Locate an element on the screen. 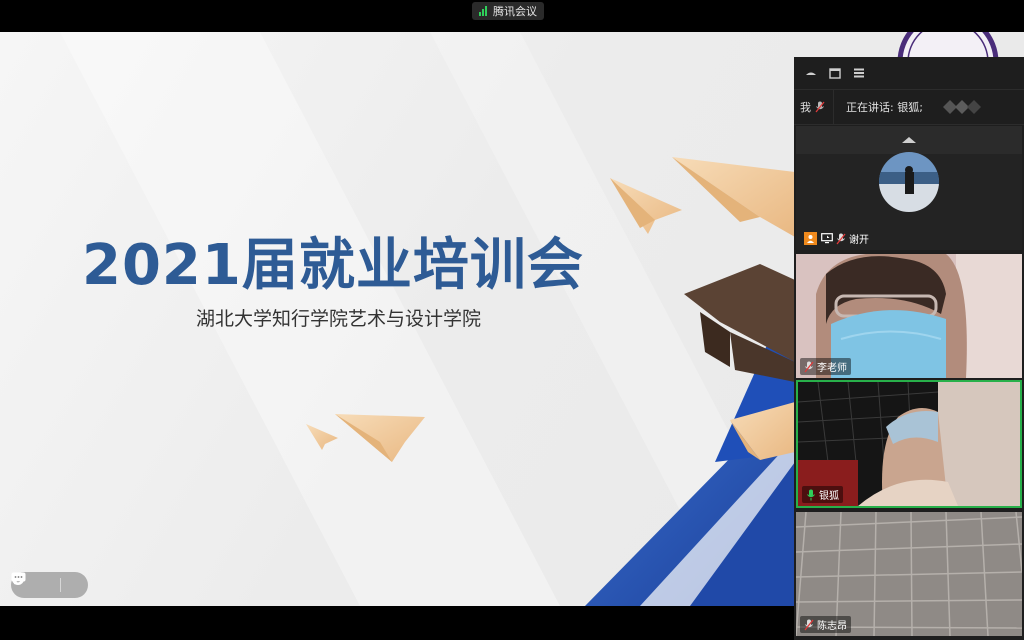 This screenshot has width=1024, height=640. participant-label: 李老师 is located at coordinates (825, 366).